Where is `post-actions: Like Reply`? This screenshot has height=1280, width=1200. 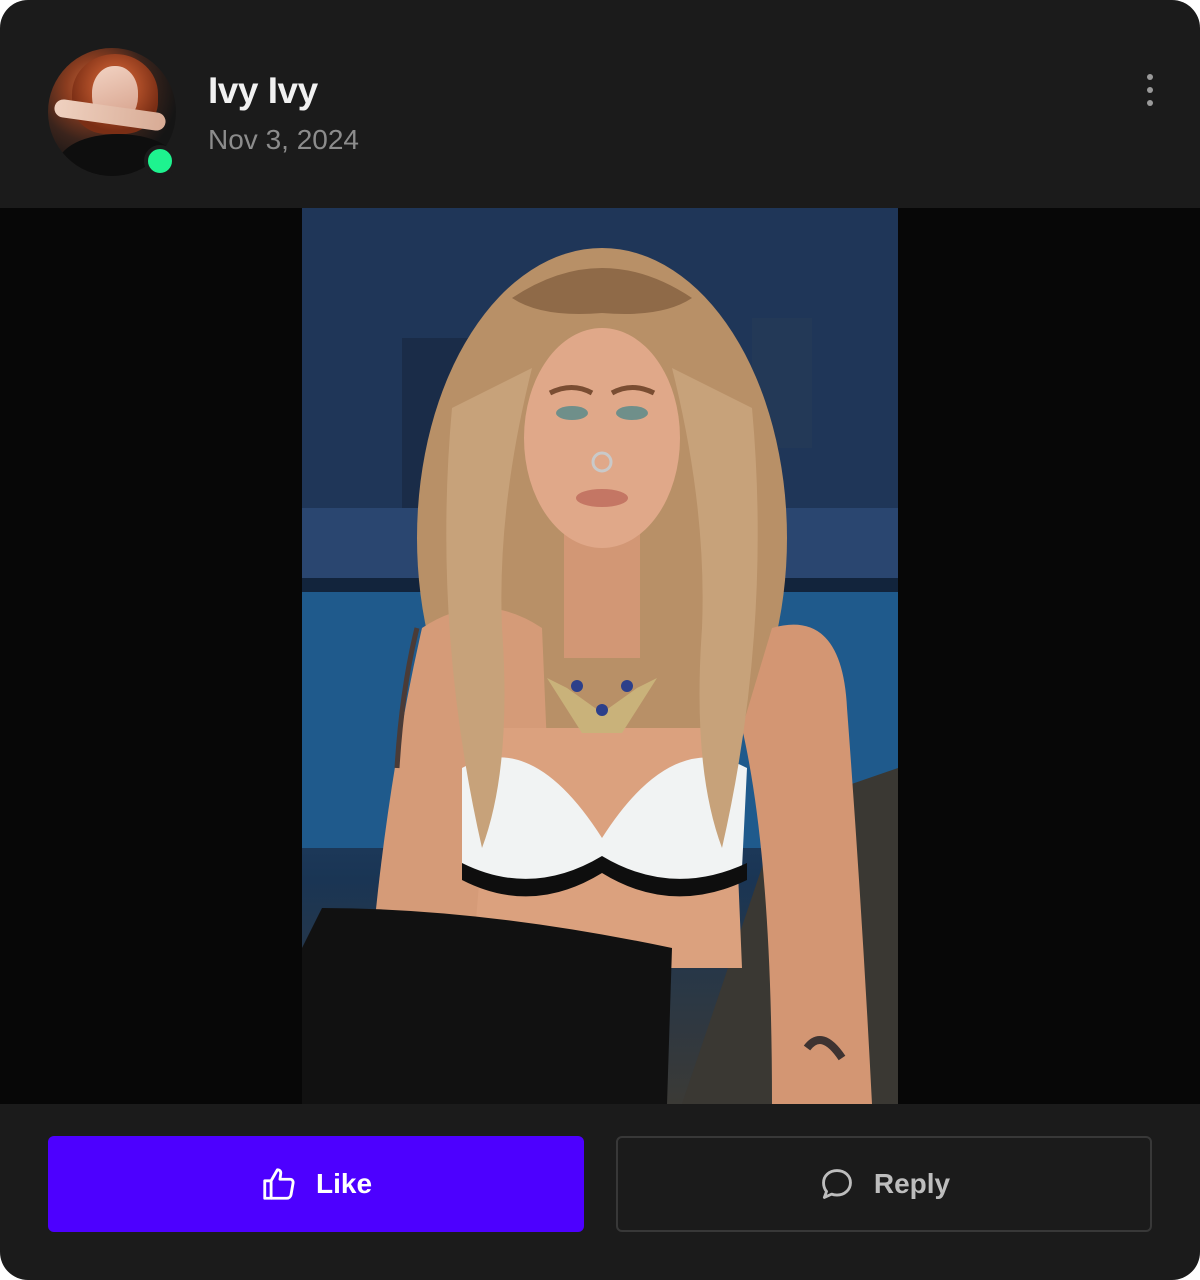
post-actions: Like Reply is located at coordinates (600, 1192).